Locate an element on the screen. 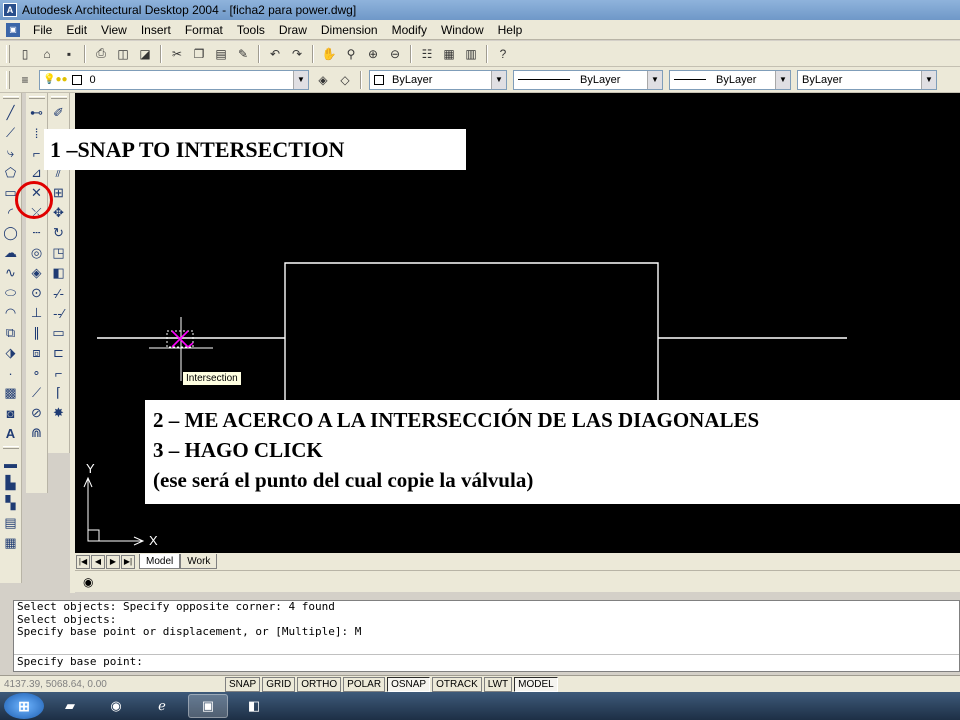 This screenshot has height=720, width=960. print-preview-icon: ◫ is located at coordinates (123, 54).